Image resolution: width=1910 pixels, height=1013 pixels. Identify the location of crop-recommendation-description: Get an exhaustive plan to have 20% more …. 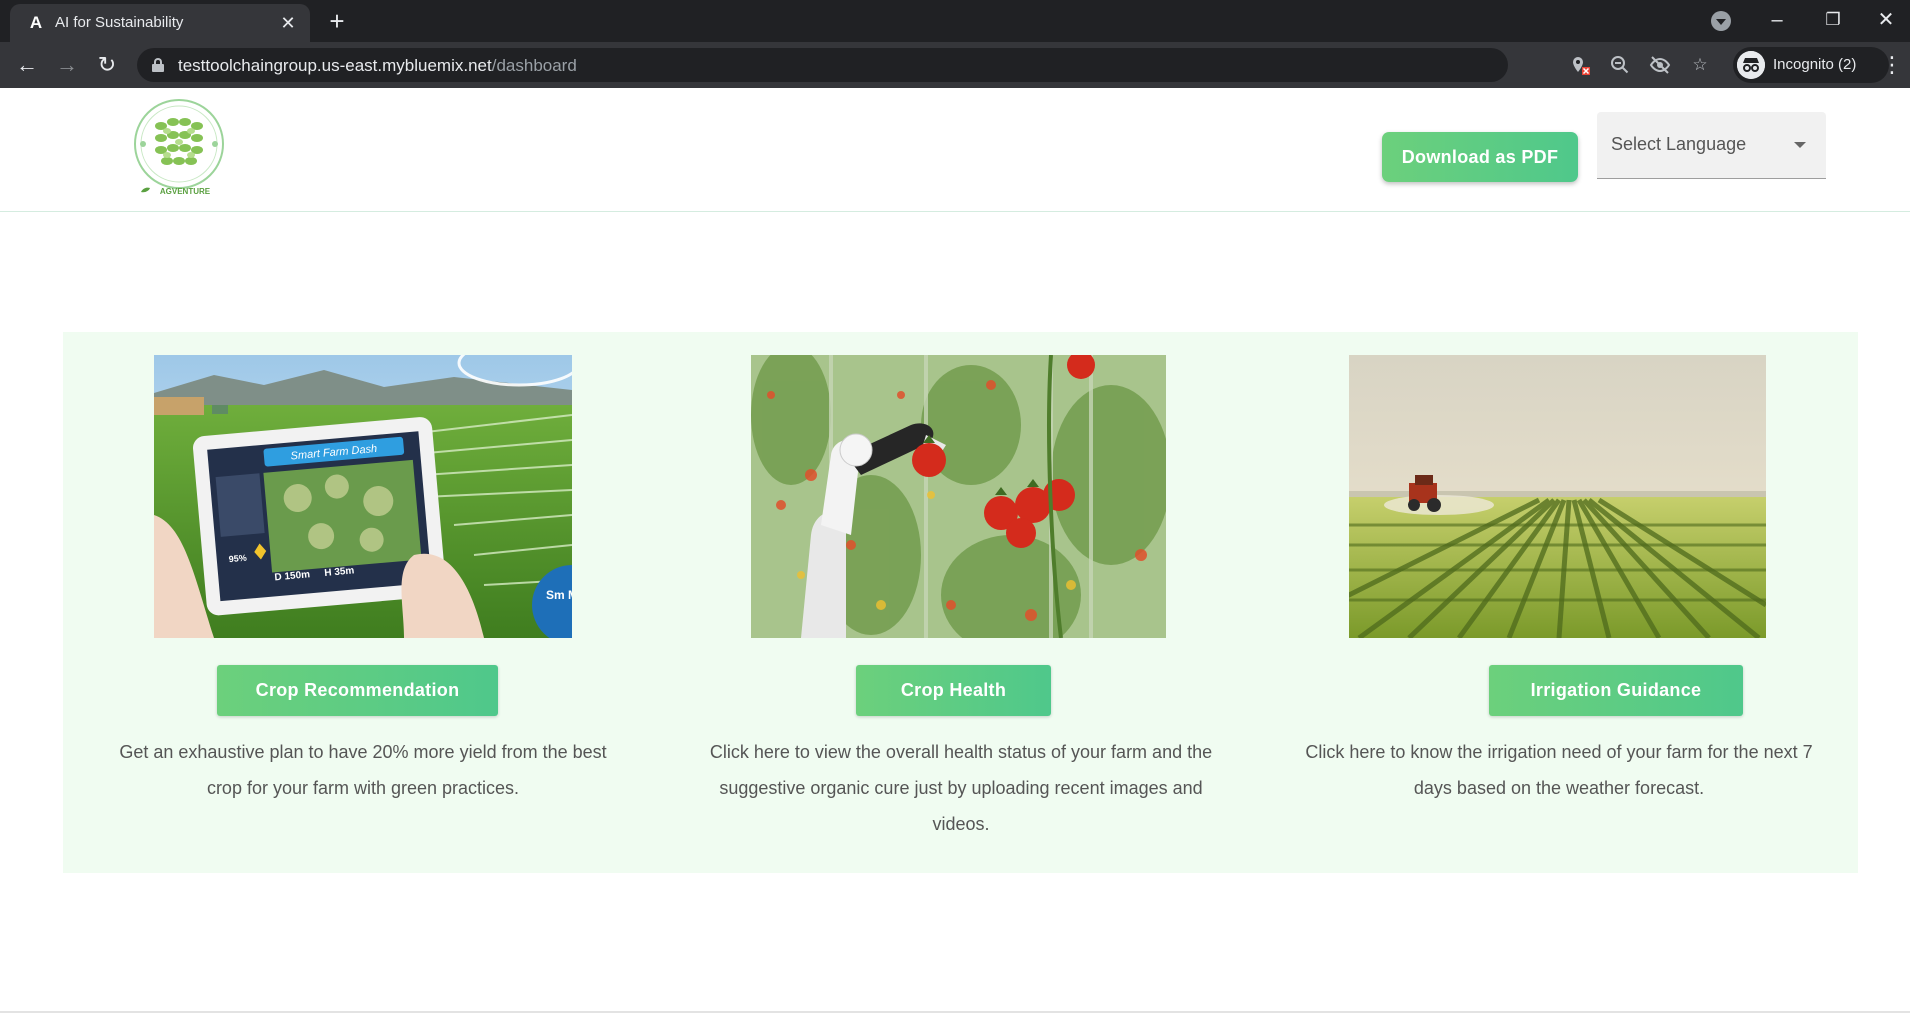
(363, 770).